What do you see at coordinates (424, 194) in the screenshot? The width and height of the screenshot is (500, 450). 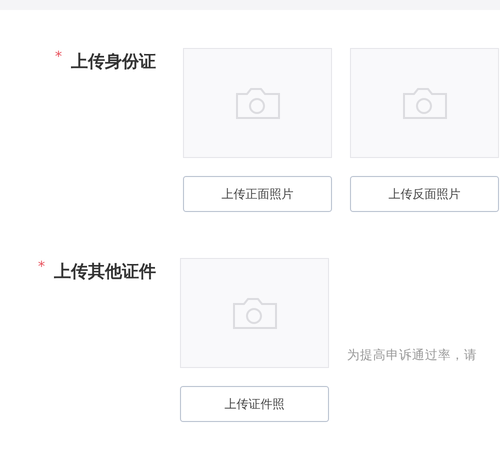 I see `upload-button: 上传反面照片` at bounding box center [424, 194].